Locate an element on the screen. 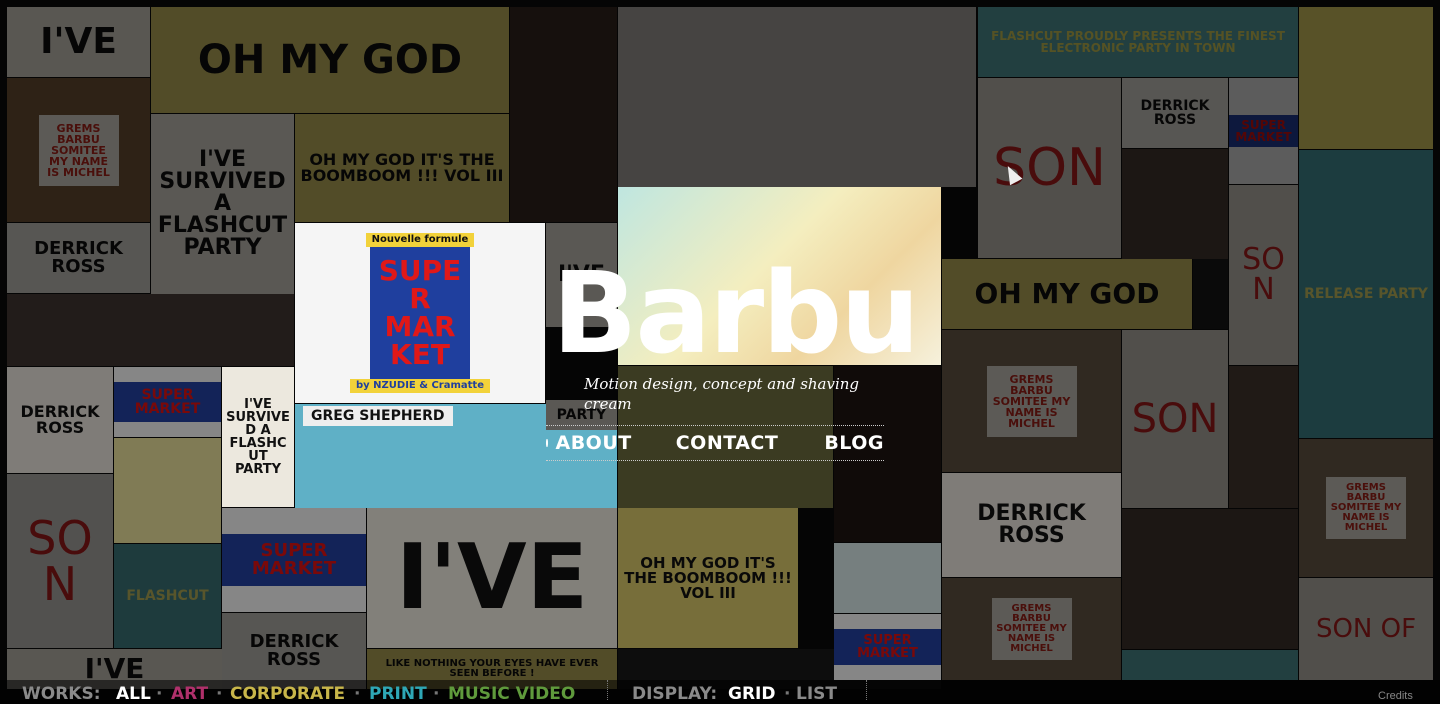 This screenshot has height=704, width=1440. portfolio-tile-son-of: SON OF is located at coordinates (1366, 629).